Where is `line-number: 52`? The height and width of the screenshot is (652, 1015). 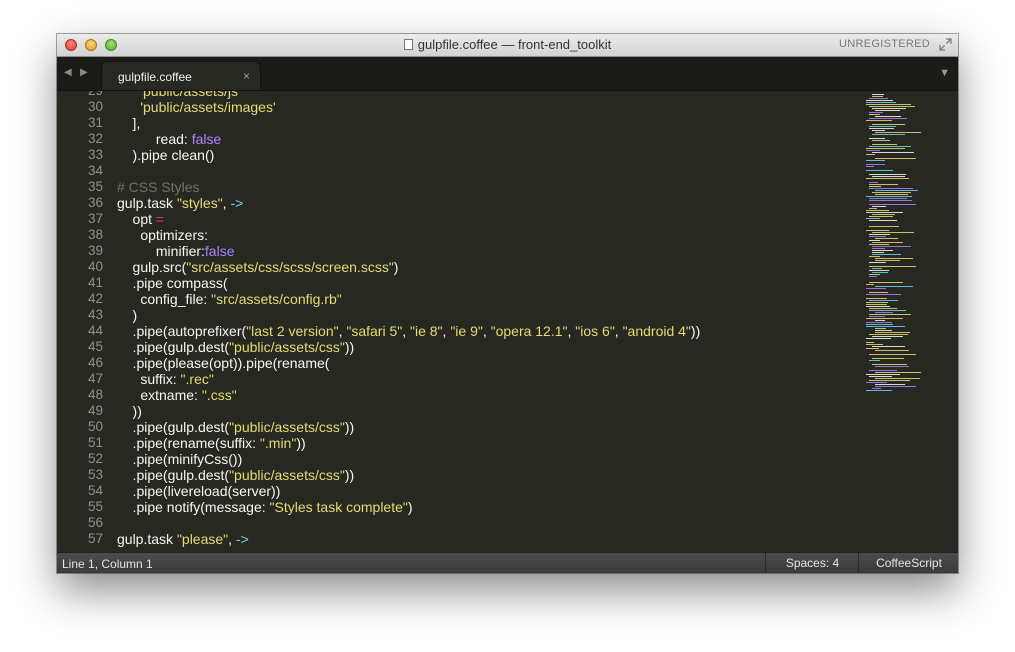
line-number: 52 is located at coordinates (95, 458).